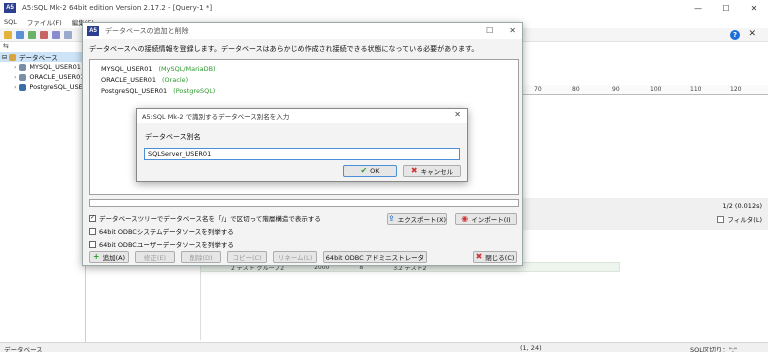 This screenshot has height=352, width=768. I want to click on ruler-tick: 100, so click(656, 89).